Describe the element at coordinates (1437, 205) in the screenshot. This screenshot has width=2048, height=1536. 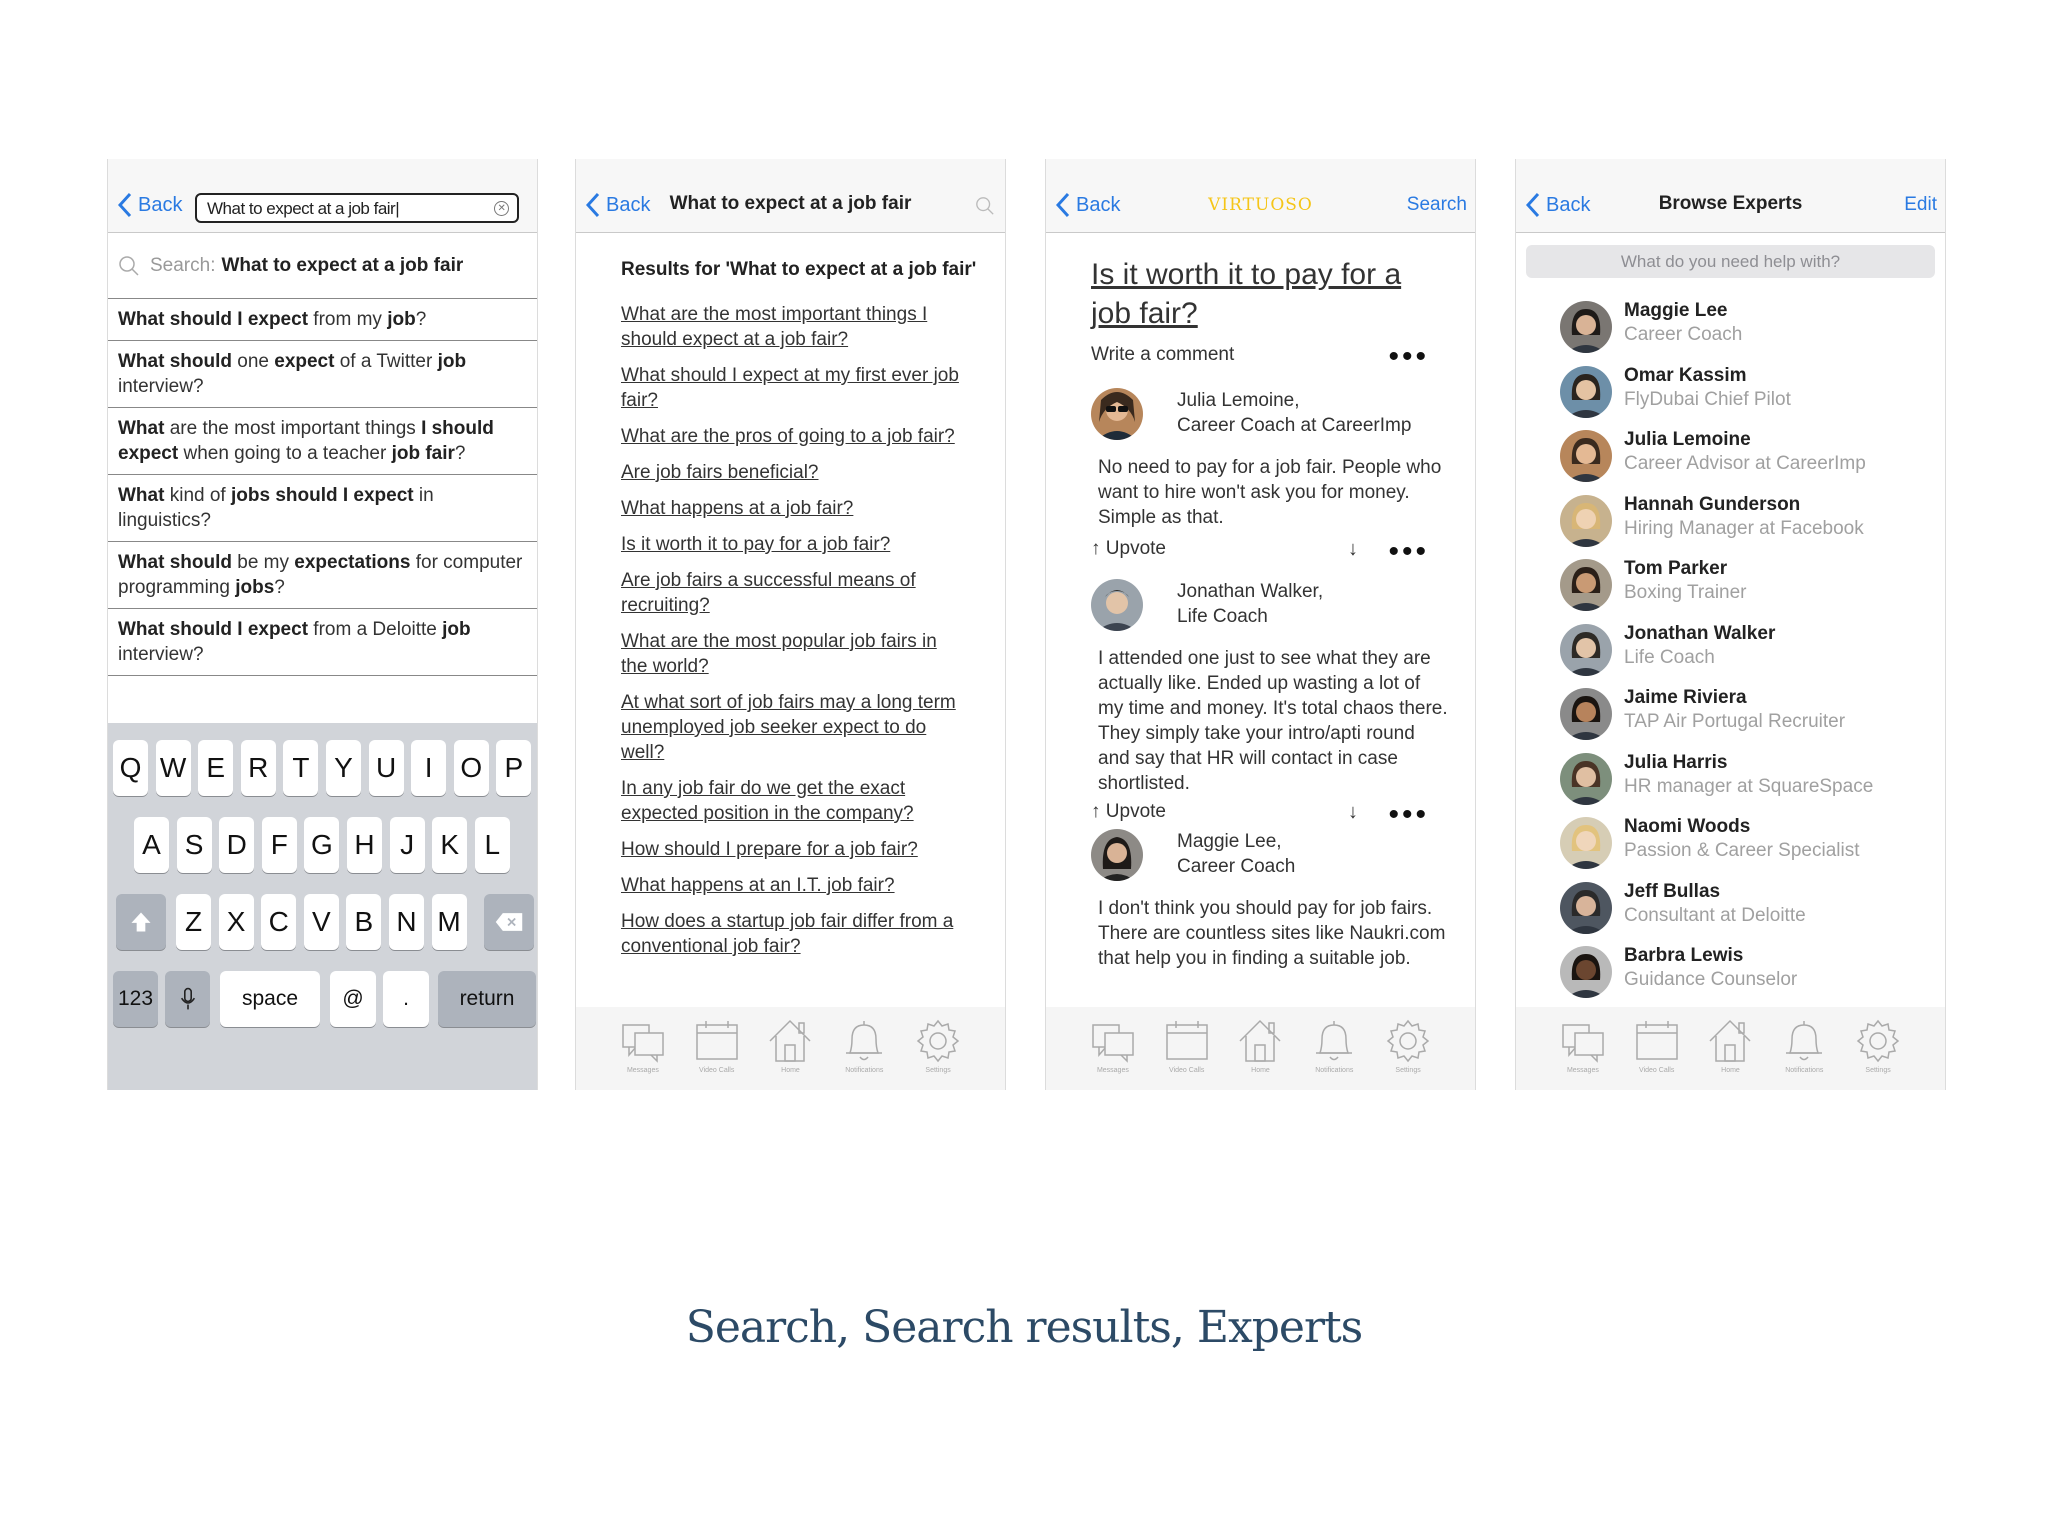
I see `search-button: Search` at that location.